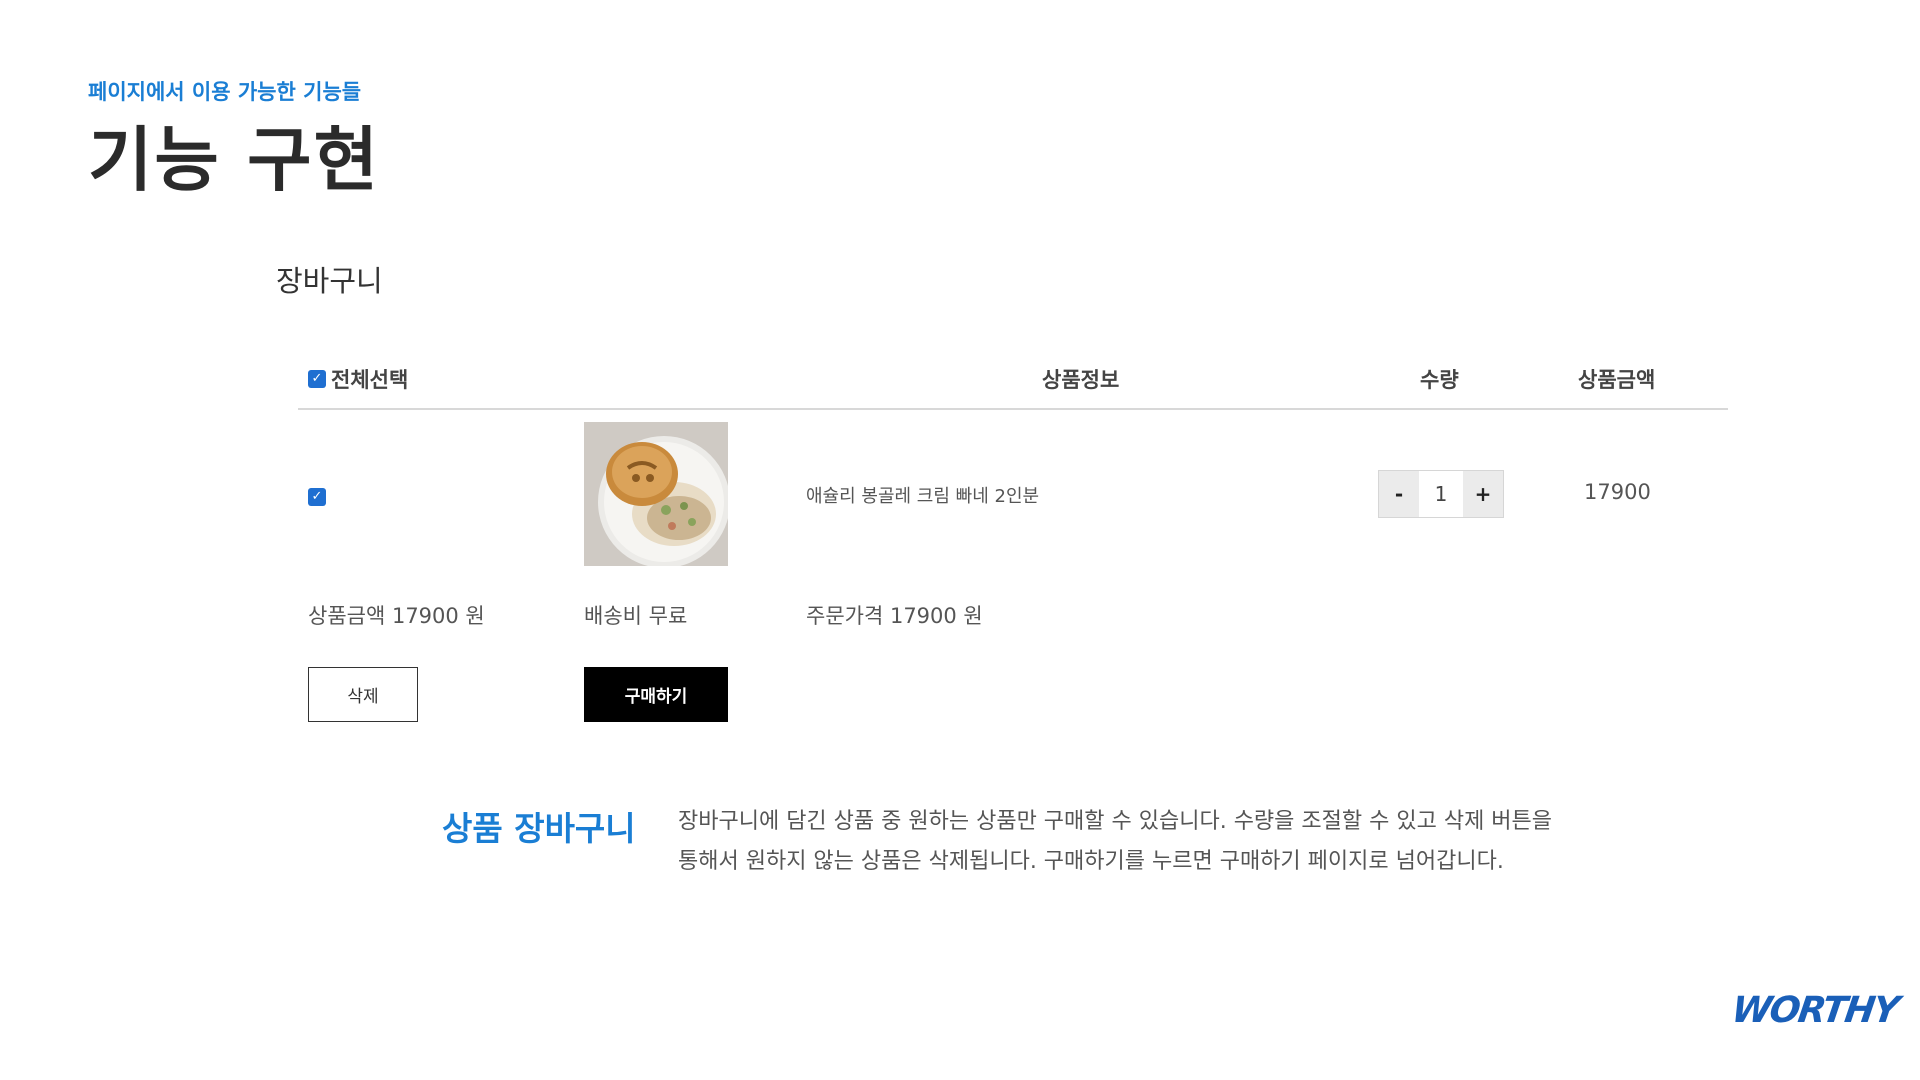 The image size is (1920, 1080). Describe the element at coordinates (922, 495) in the screenshot. I see `product-name: 애슐리 봉골레 크림 빠네 2인분` at that location.